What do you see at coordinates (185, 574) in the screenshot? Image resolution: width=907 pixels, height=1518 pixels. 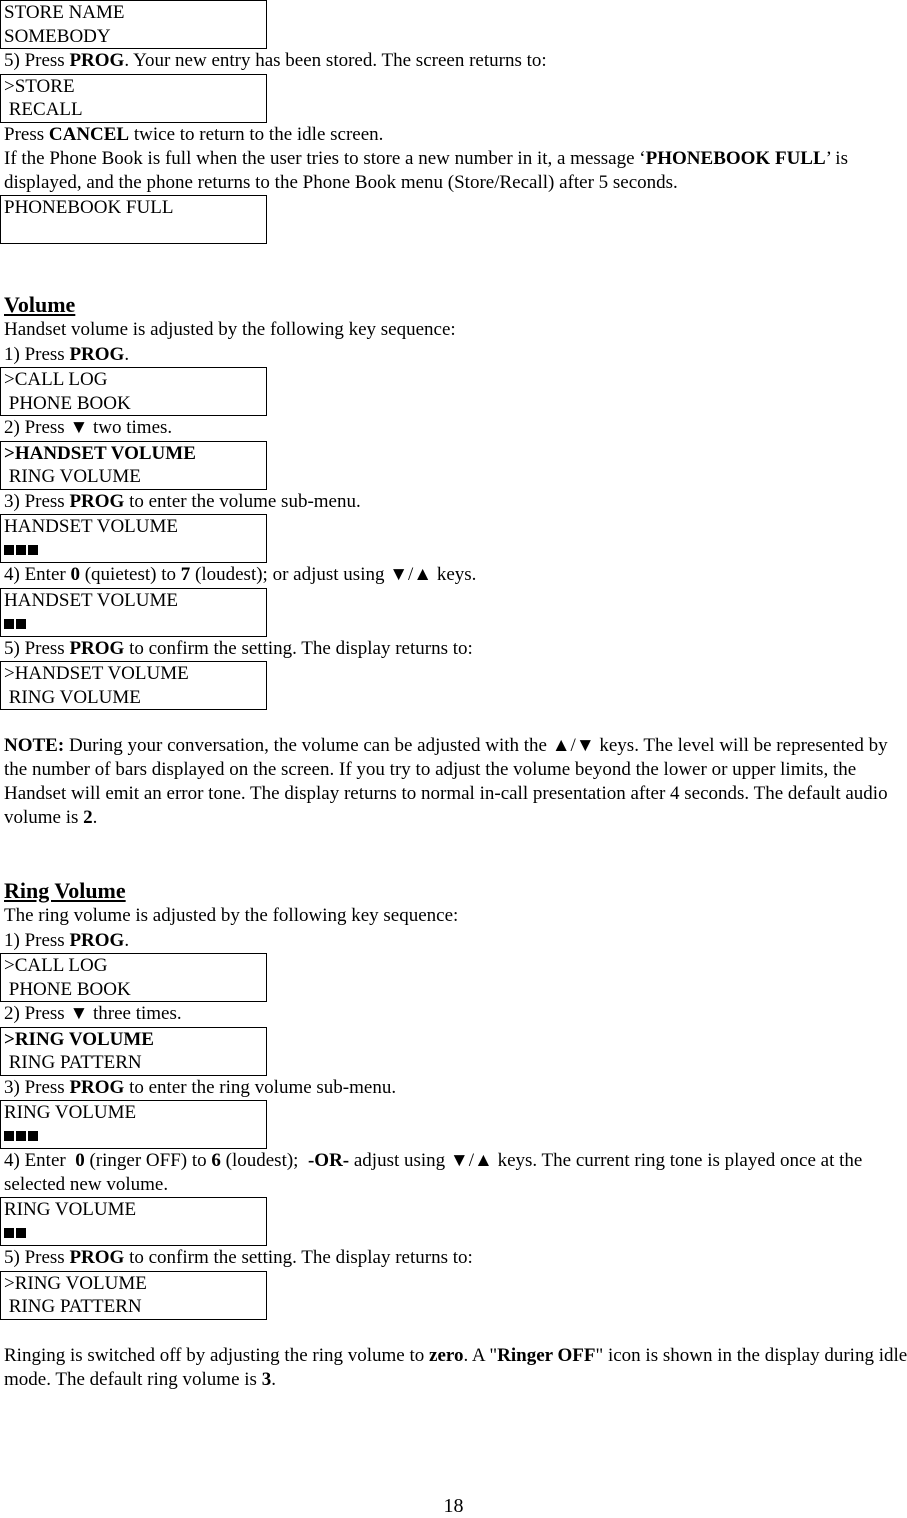 I see `value-max: 7` at bounding box center [185, 574].